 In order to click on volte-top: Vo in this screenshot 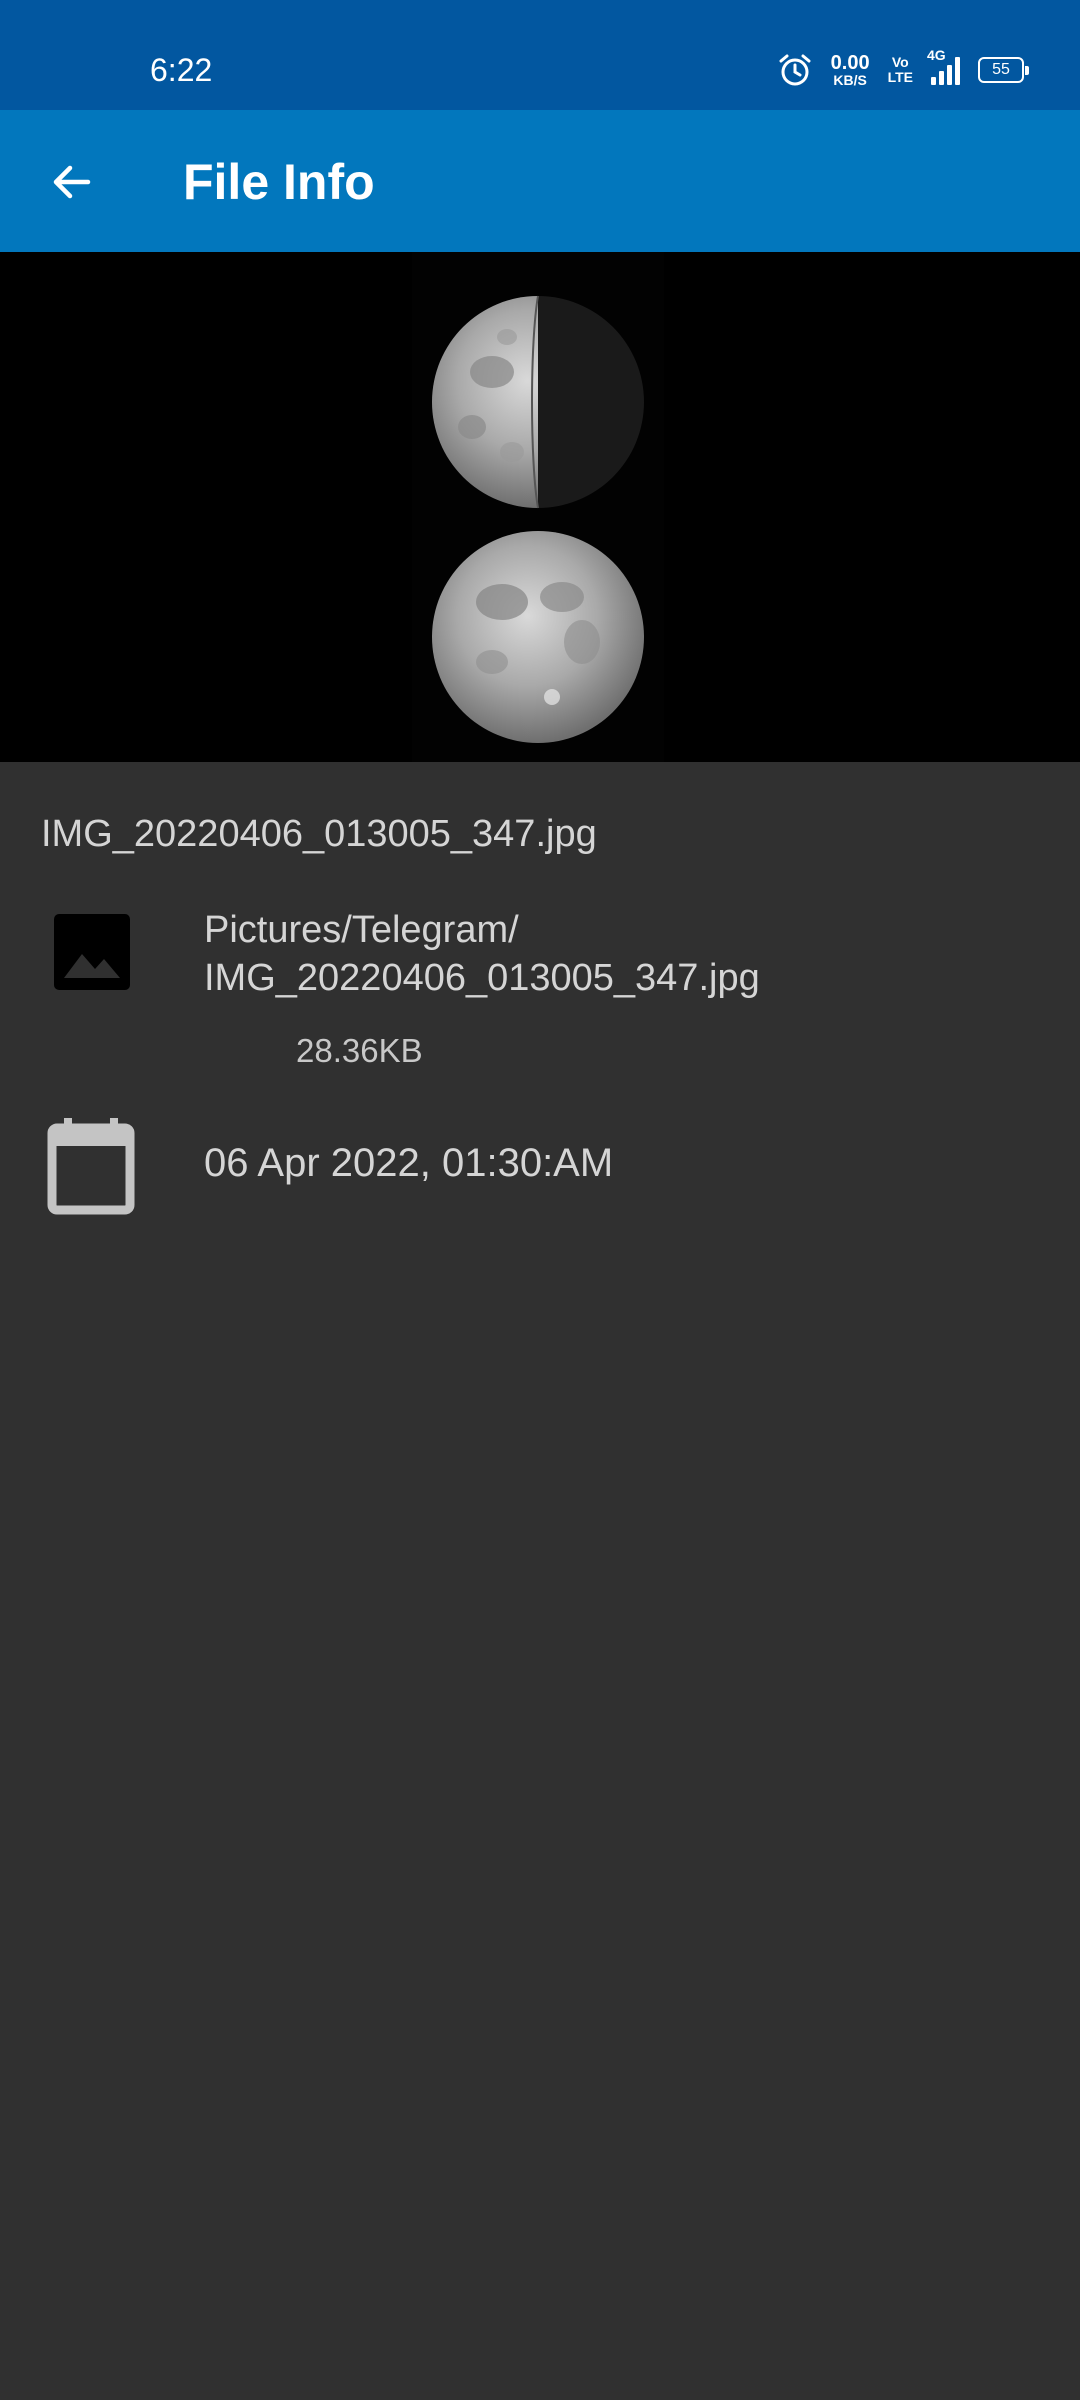, I will do `click(900, 62)`.